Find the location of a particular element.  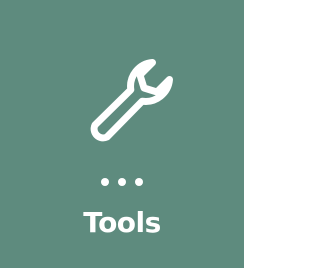

ellipsis-icon is located at coordinates (122, 183).